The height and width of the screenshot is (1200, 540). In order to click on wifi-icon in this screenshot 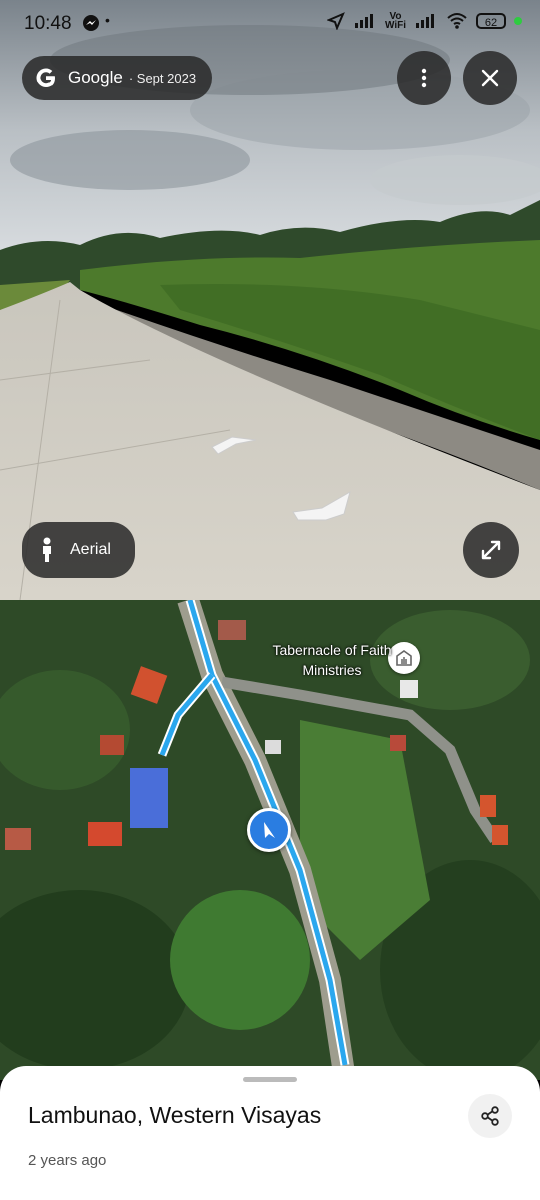, I will do `click(457, 21)`.